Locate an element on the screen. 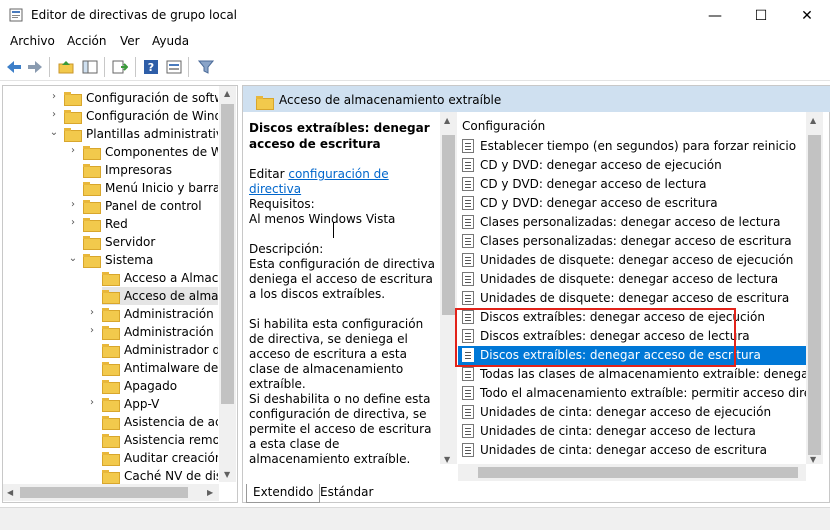  menu-ayuda: Ayuda is located at coordinates (170, 41).